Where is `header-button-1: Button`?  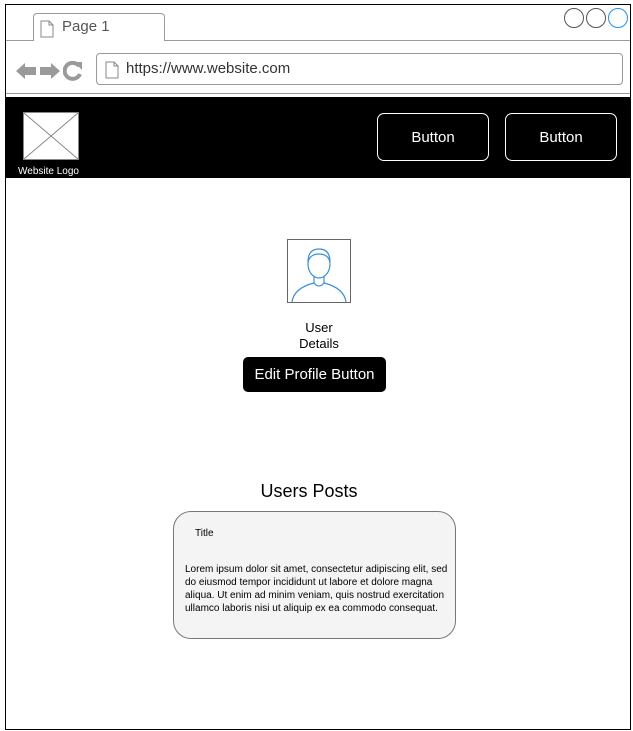
header-button-1: Button is located at coordinates (433, 137).